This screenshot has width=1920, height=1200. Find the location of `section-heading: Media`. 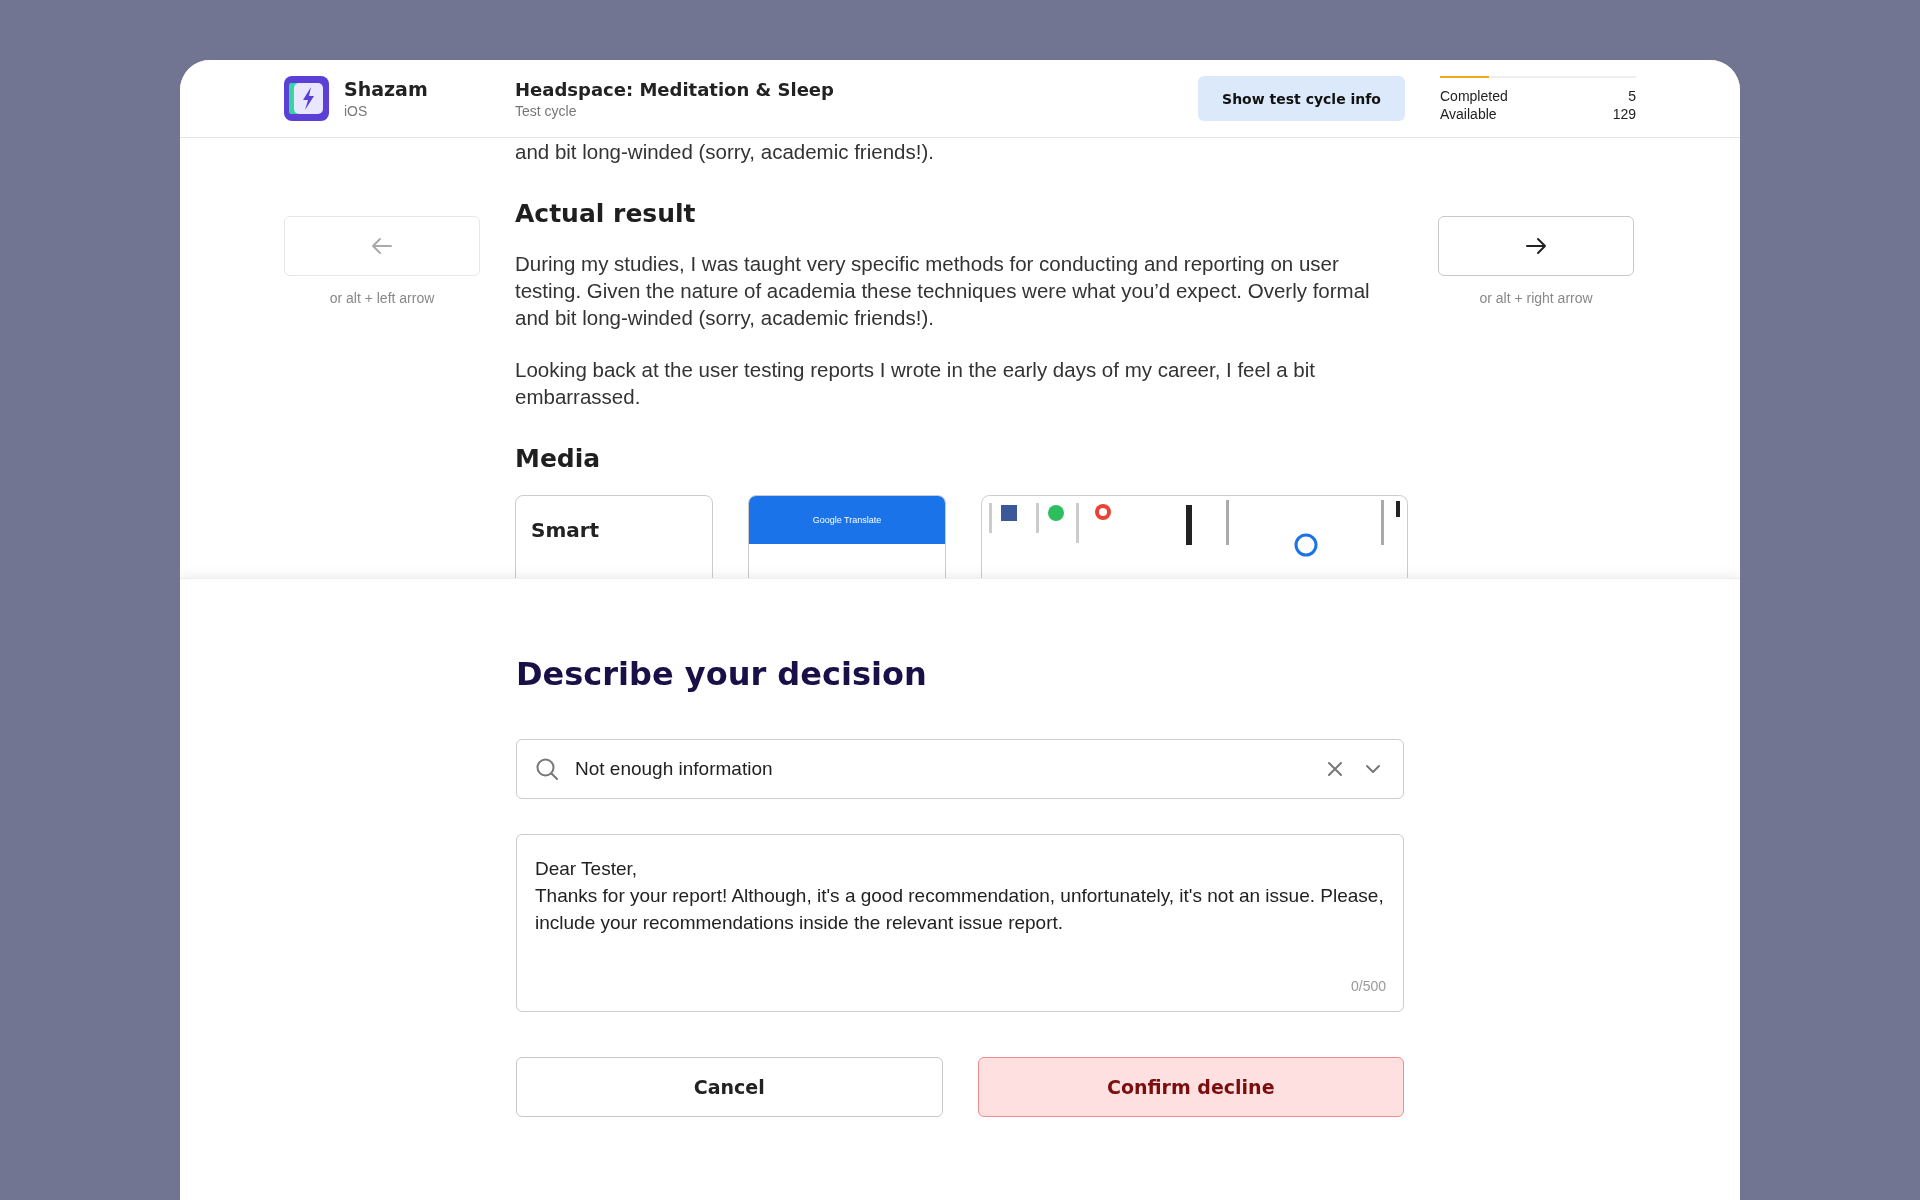

section-heading: Media is located at coordinates (558, 458).